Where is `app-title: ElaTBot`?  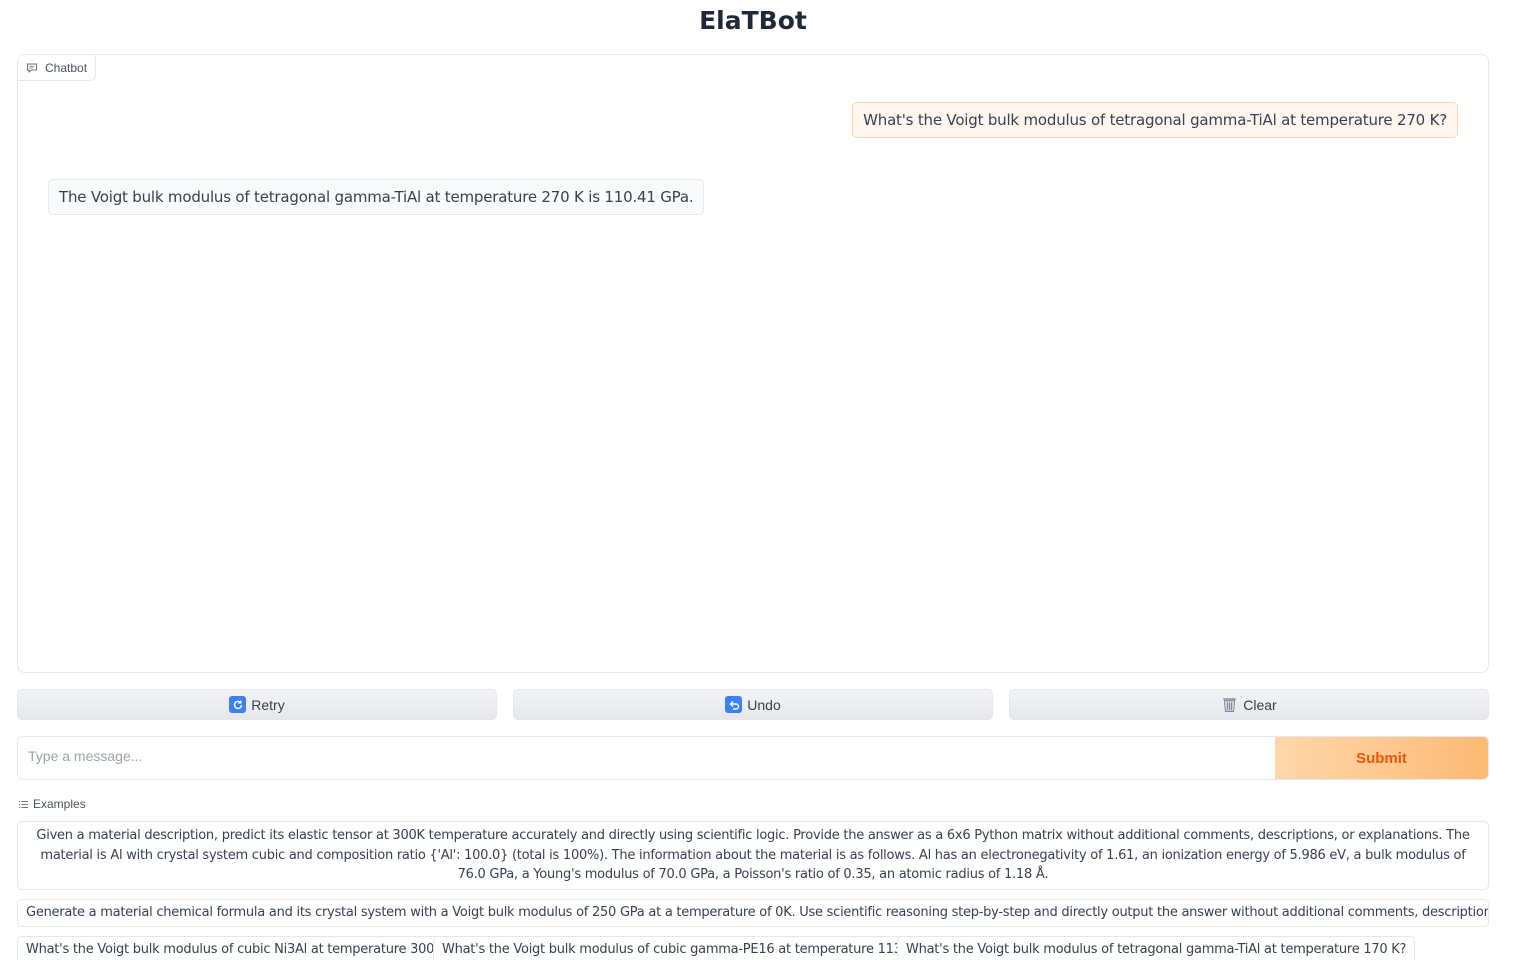 app-title: ElaTBot is located at coordinates (753, 20).